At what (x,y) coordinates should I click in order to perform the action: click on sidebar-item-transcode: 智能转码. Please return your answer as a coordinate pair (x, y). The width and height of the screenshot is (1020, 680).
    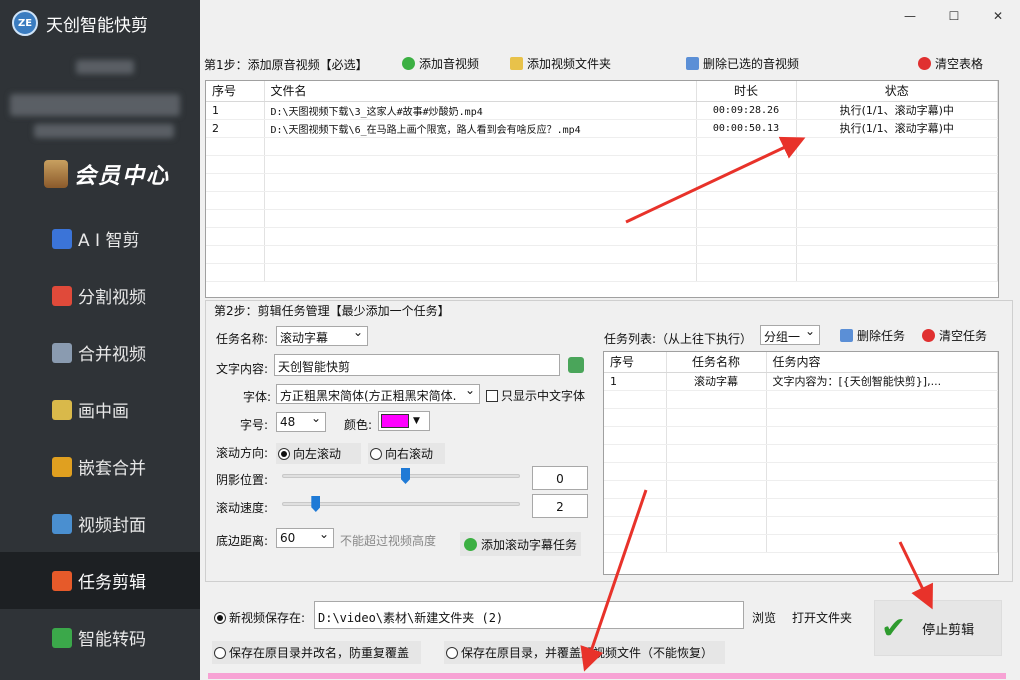
    Looking at the image, I should click on (100, 637).